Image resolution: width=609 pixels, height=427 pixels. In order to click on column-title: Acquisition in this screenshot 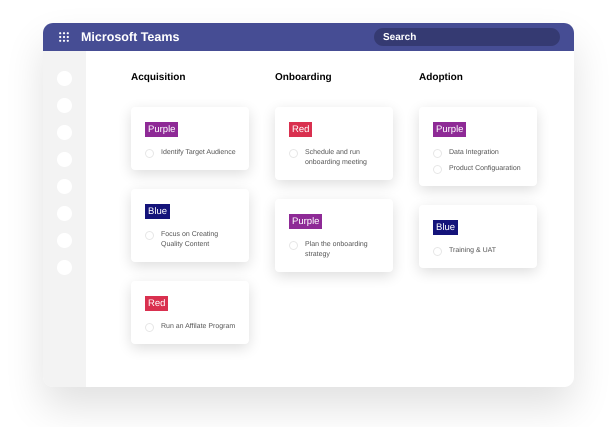, I will do `click(158, 78)`.